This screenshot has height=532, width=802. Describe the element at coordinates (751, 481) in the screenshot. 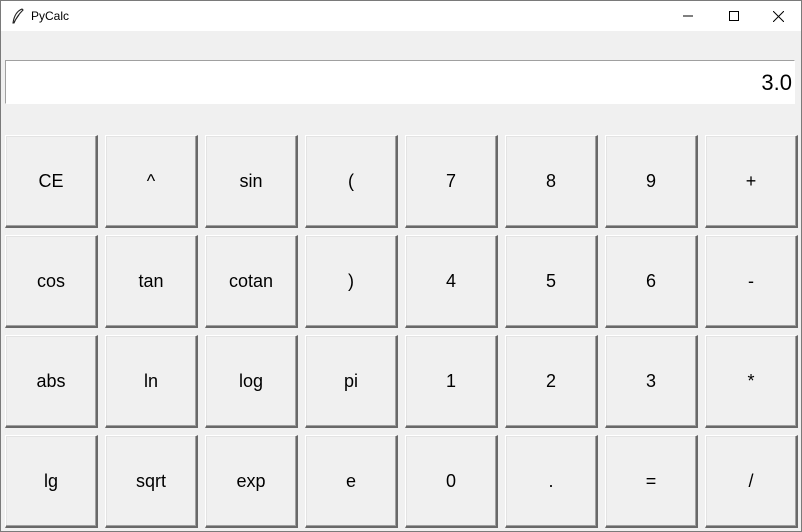

I see `key-divide-button: /` at that location.